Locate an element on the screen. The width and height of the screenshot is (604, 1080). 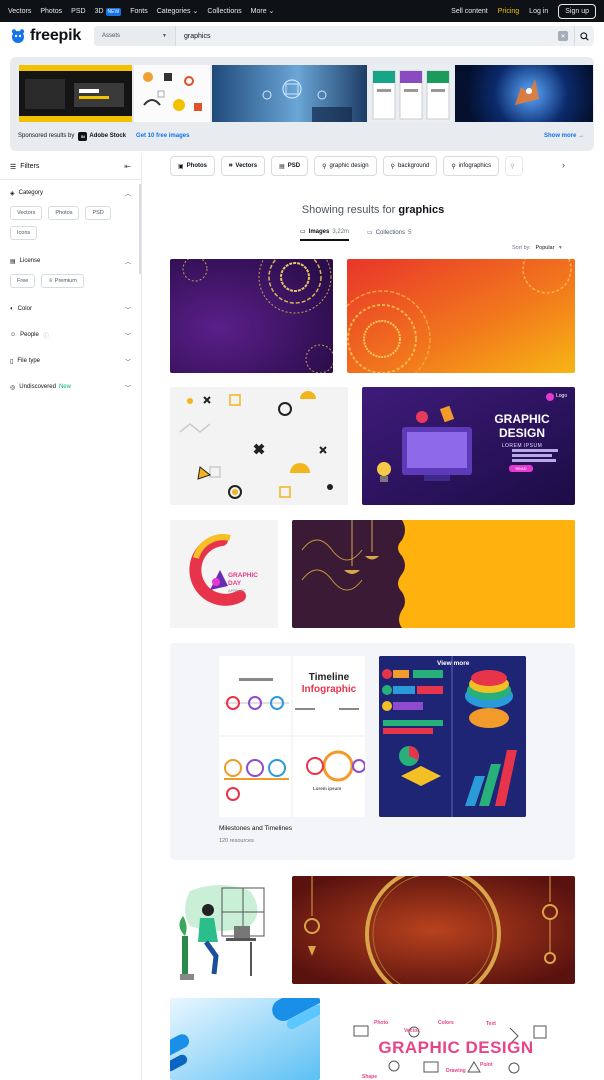
asset-type-value: Assets is located at coordinates (111, 36).